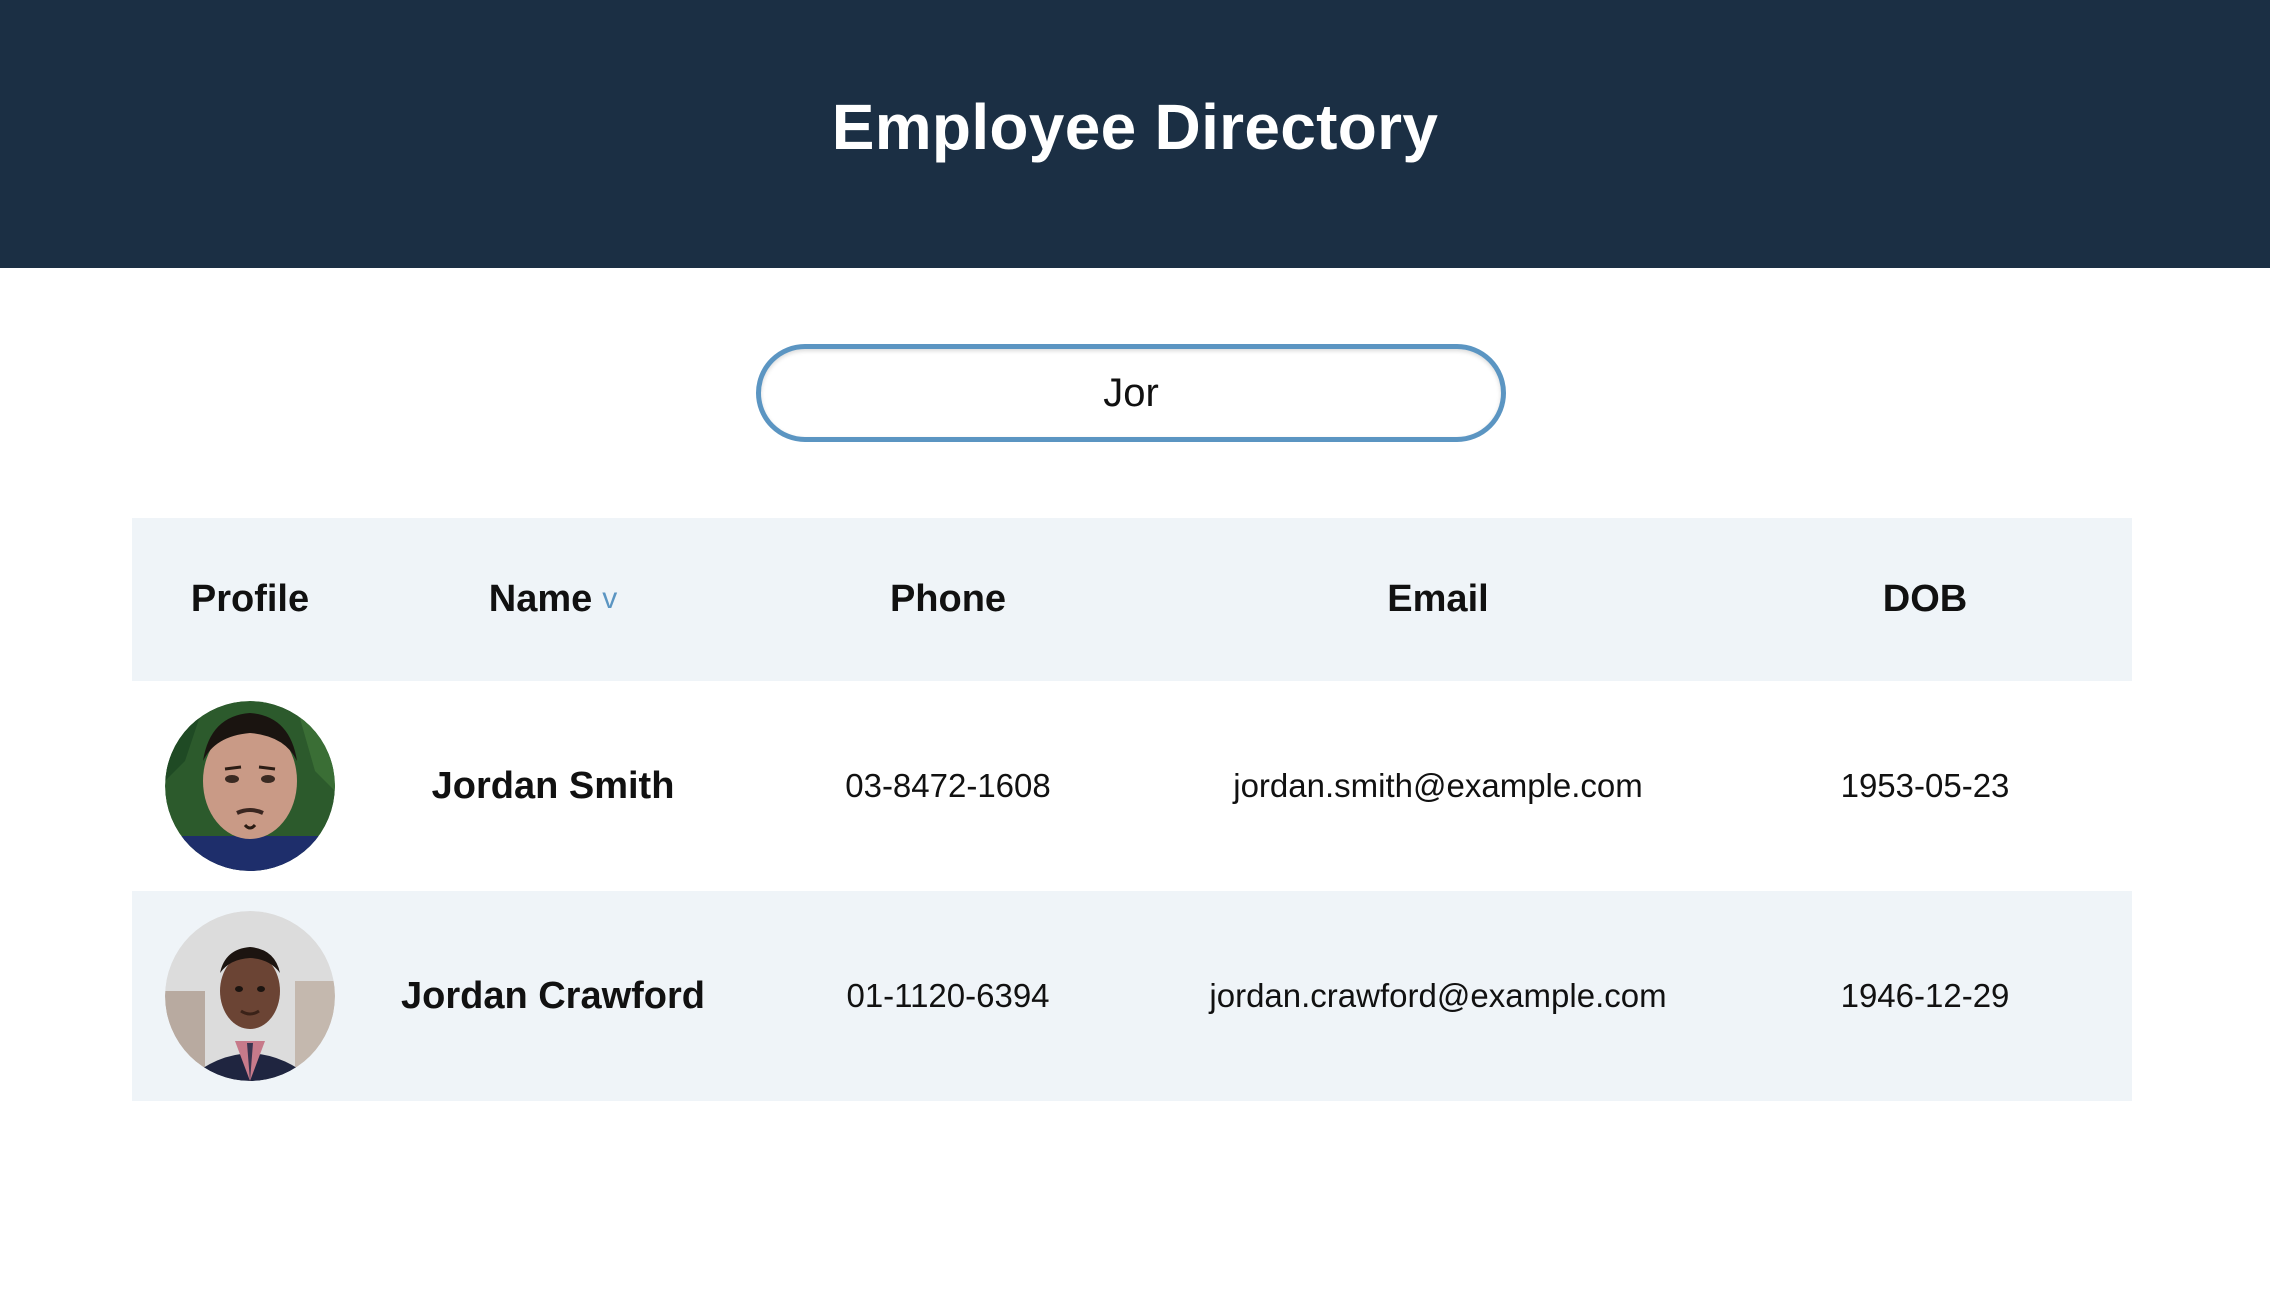 The height and width of the screenshot is (1300, 2270). I want to click on column-header-email-label: Email, so click(1438, 599).